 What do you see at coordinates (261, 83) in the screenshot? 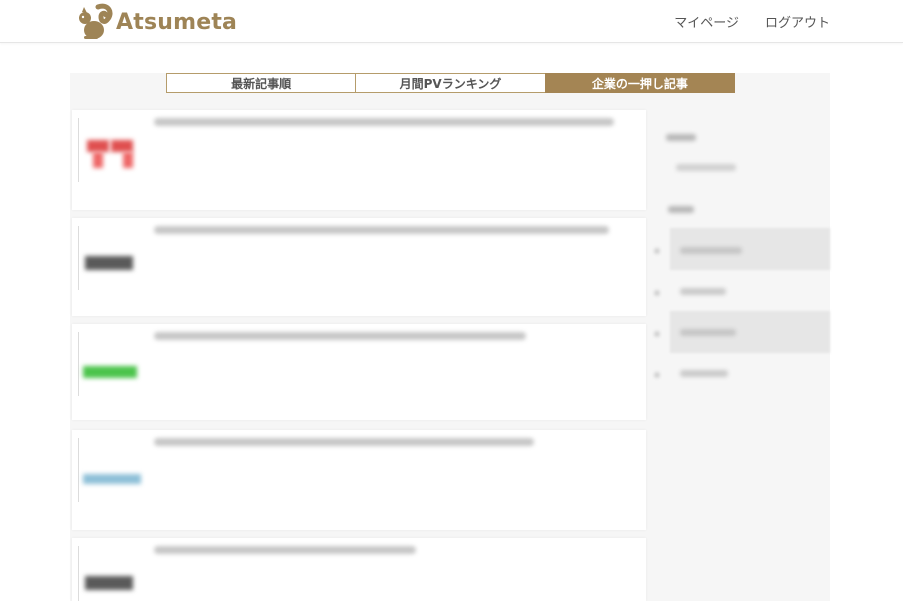
I see `tab-latest: 最新記事順` at bounding box center [261, 83].